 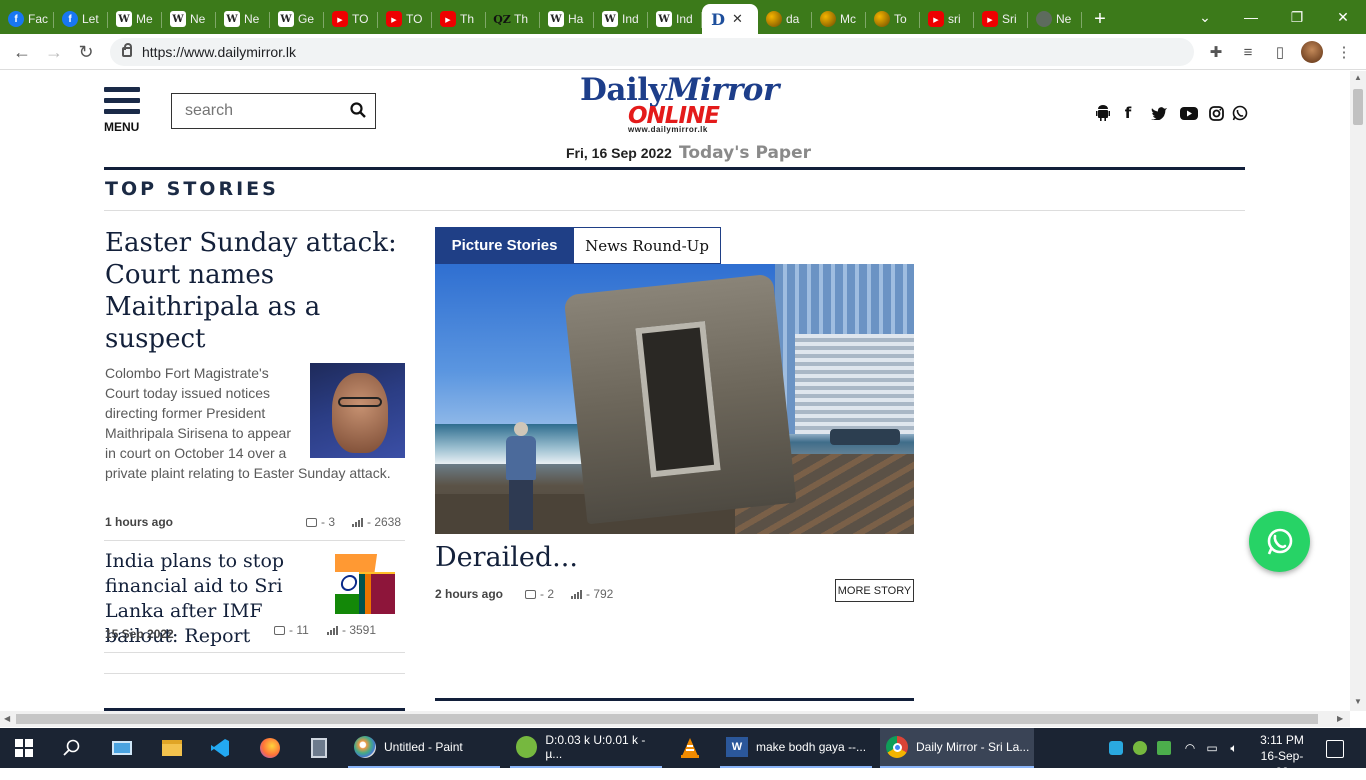 What do you see at coordinates (1280, 52) in the screenshot?
I see `side-panel-icon: ▯` at bounding box center [1280, 52].